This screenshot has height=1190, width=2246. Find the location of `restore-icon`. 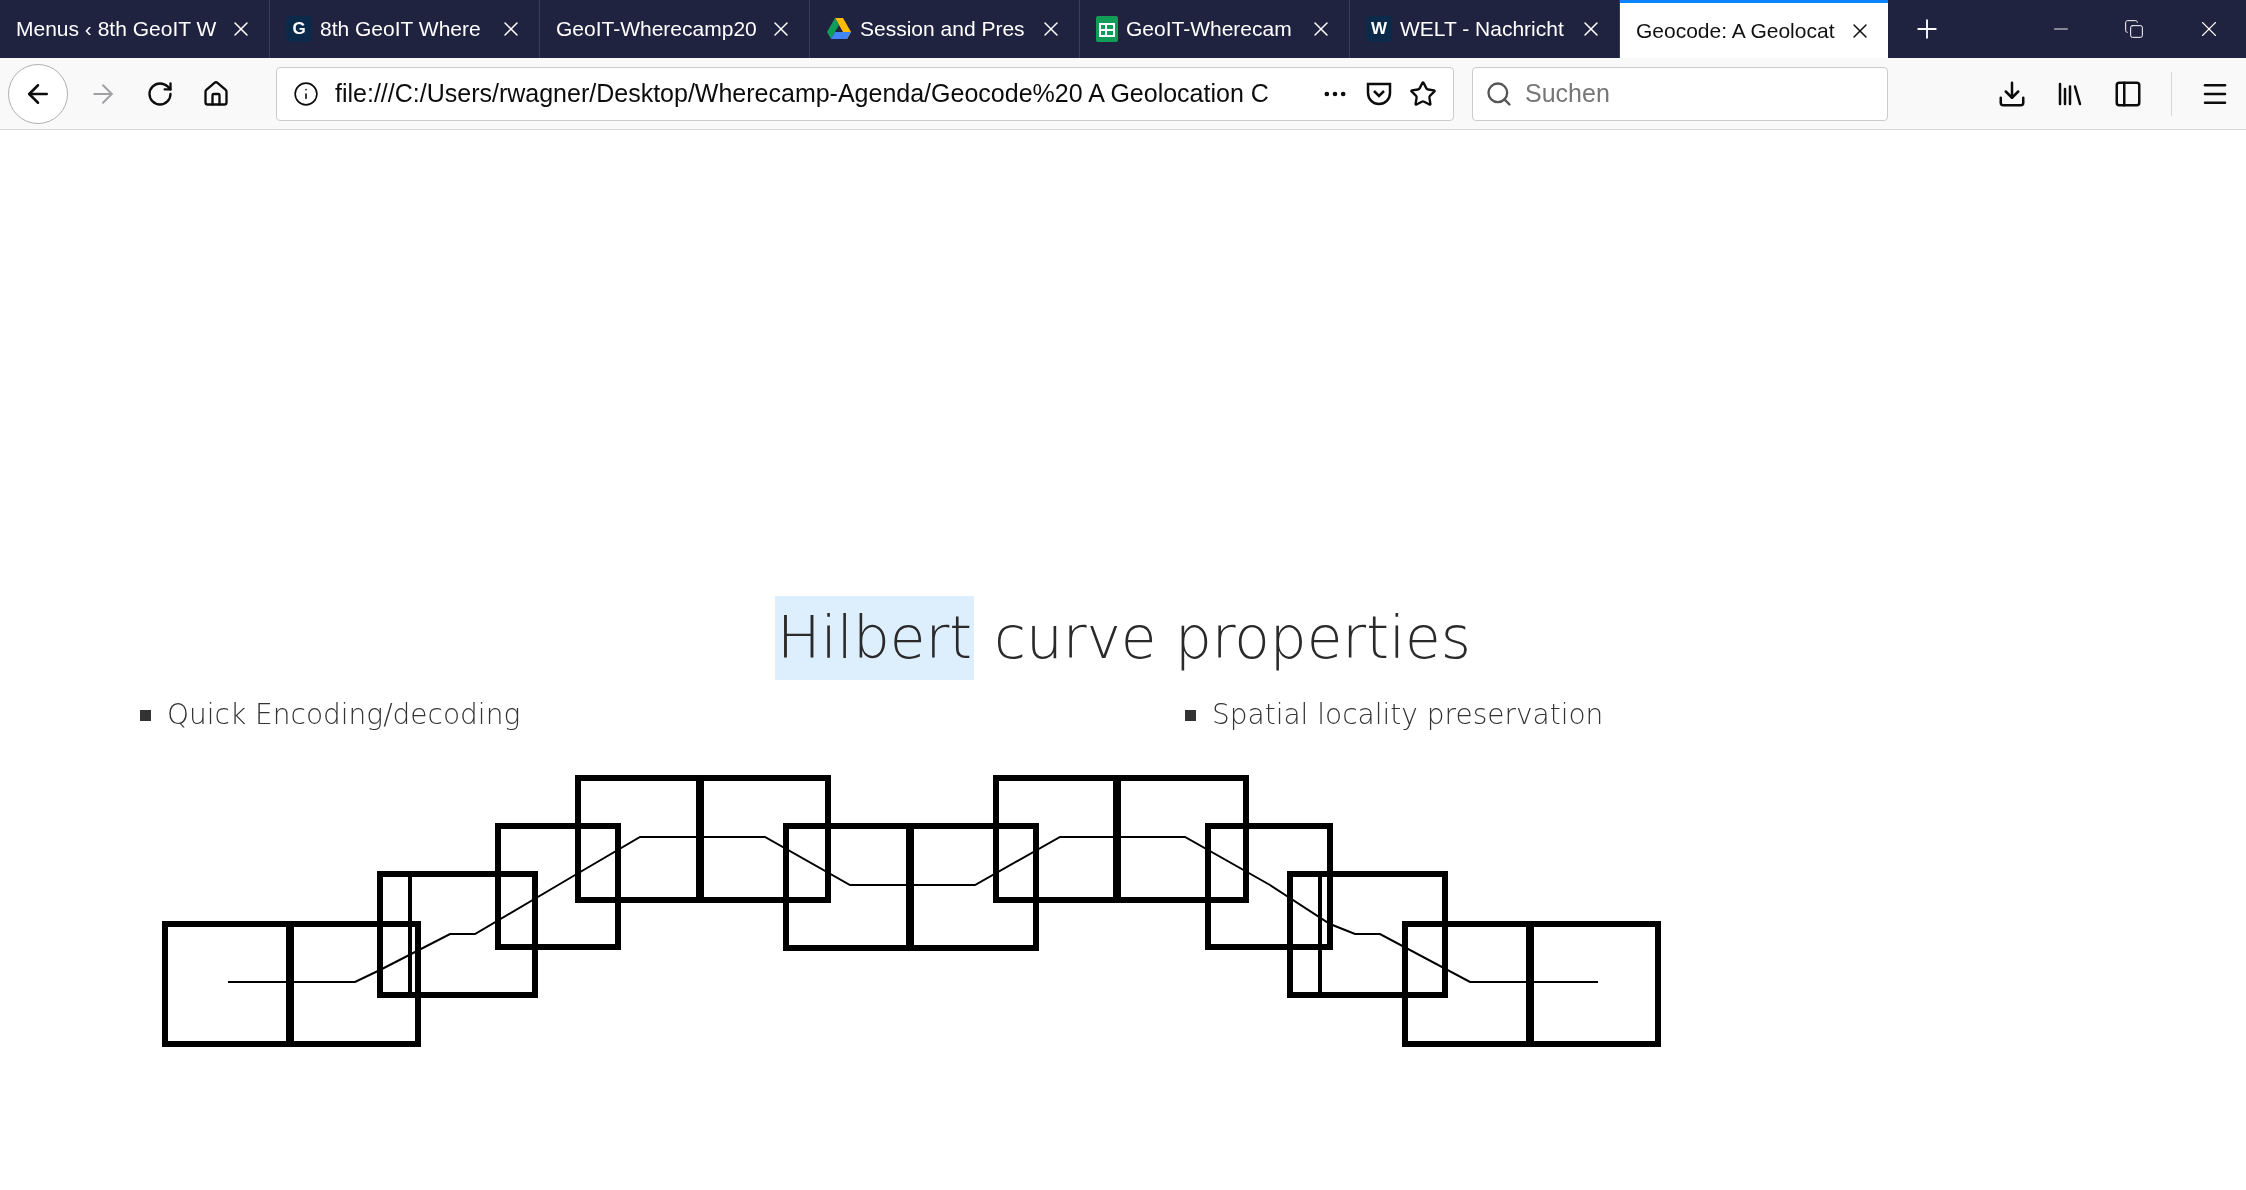

restore-icon is located at coordinates (2134, 29).